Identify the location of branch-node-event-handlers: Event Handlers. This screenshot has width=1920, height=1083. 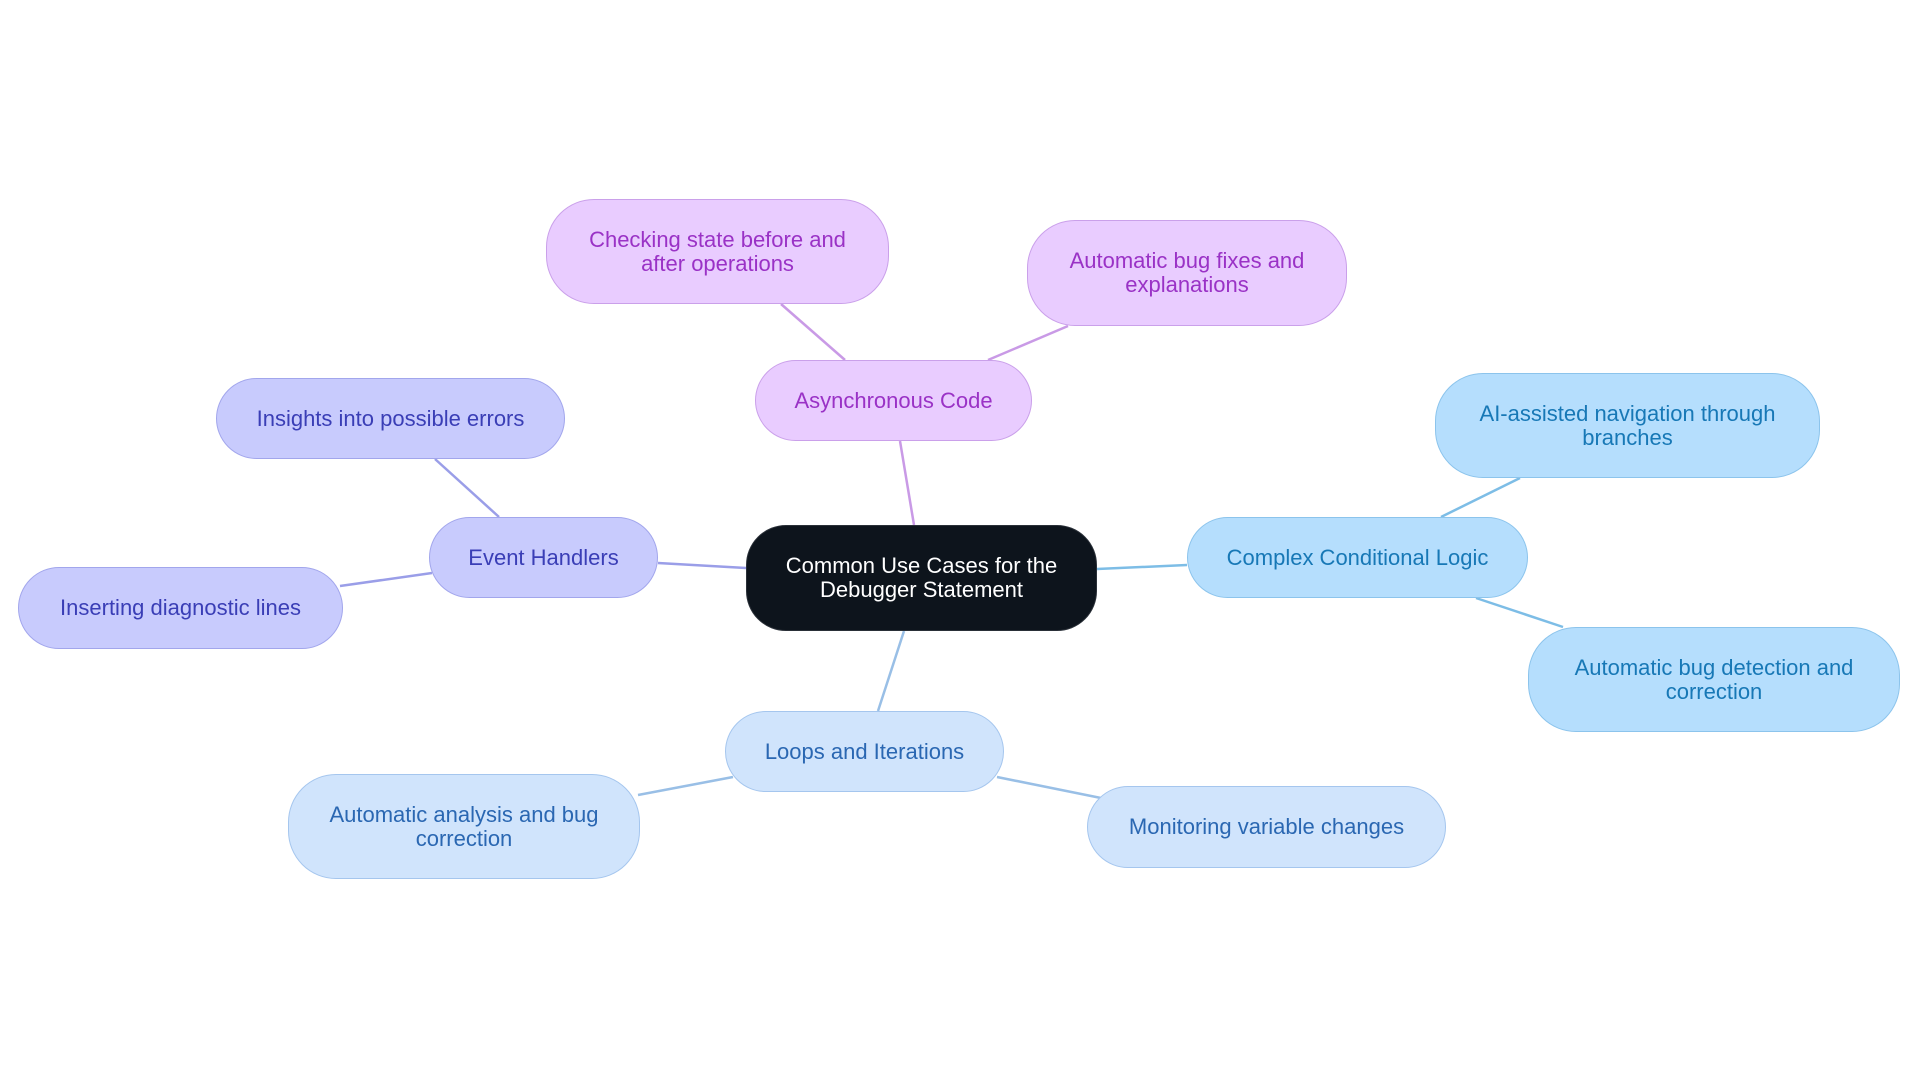
(543, 557).